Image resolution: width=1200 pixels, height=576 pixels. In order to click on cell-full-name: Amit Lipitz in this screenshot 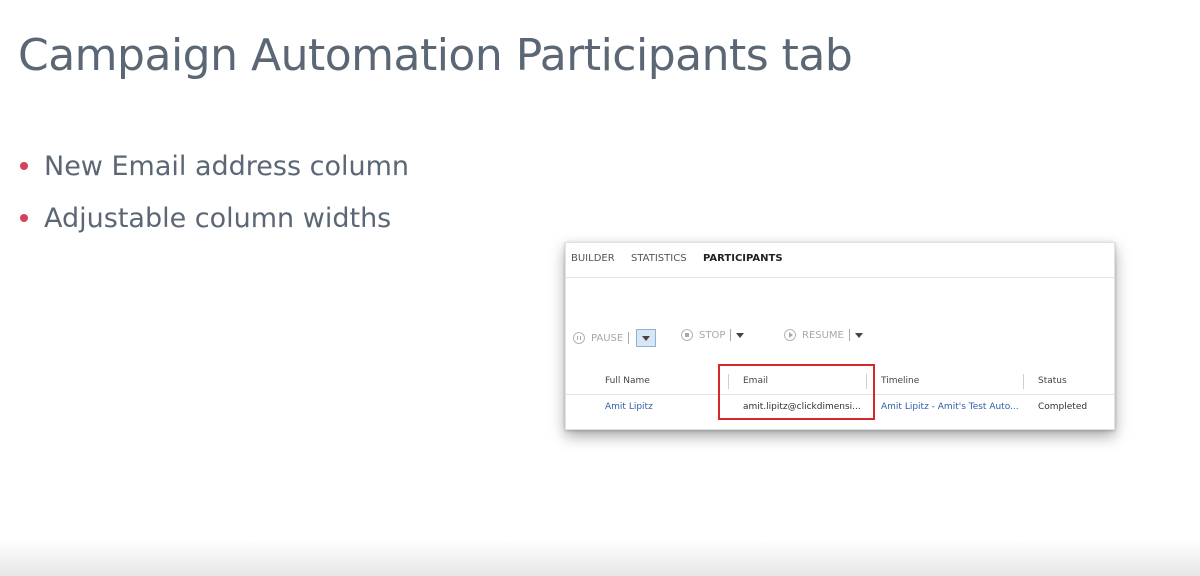, I will do `click(629, 407)`.